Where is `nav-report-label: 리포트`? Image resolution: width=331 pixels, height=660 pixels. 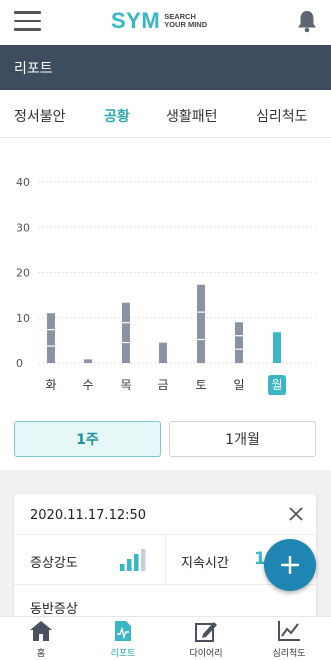 nav-report-label: 리포트 is located at coordinates (123, 654).